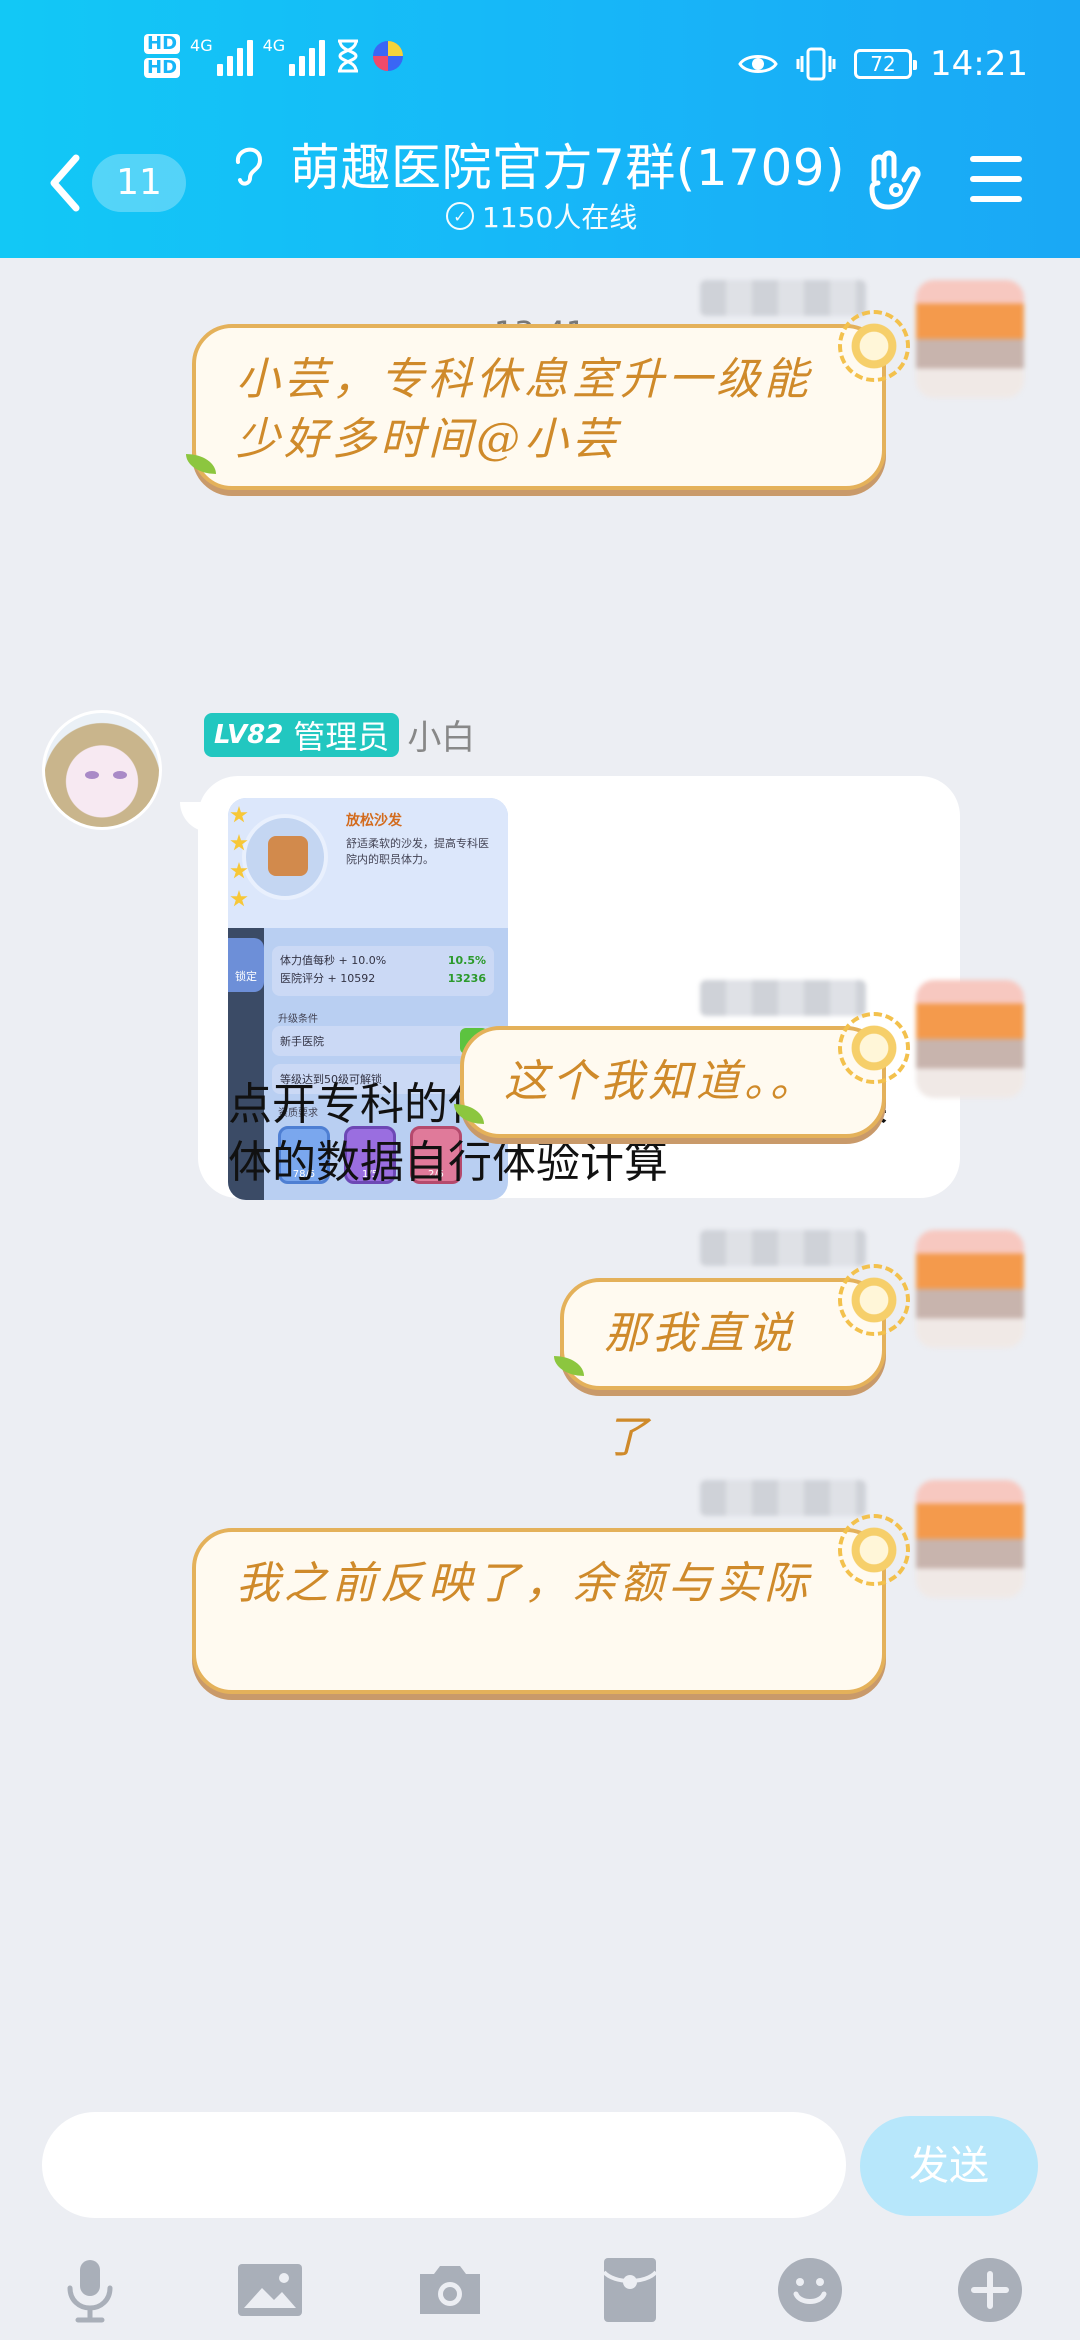  What do you see at coordinates (428, 439) in the screenshot?
I see `message-text-line: 少好多时间@小芸` at bounding box center [428, 439].